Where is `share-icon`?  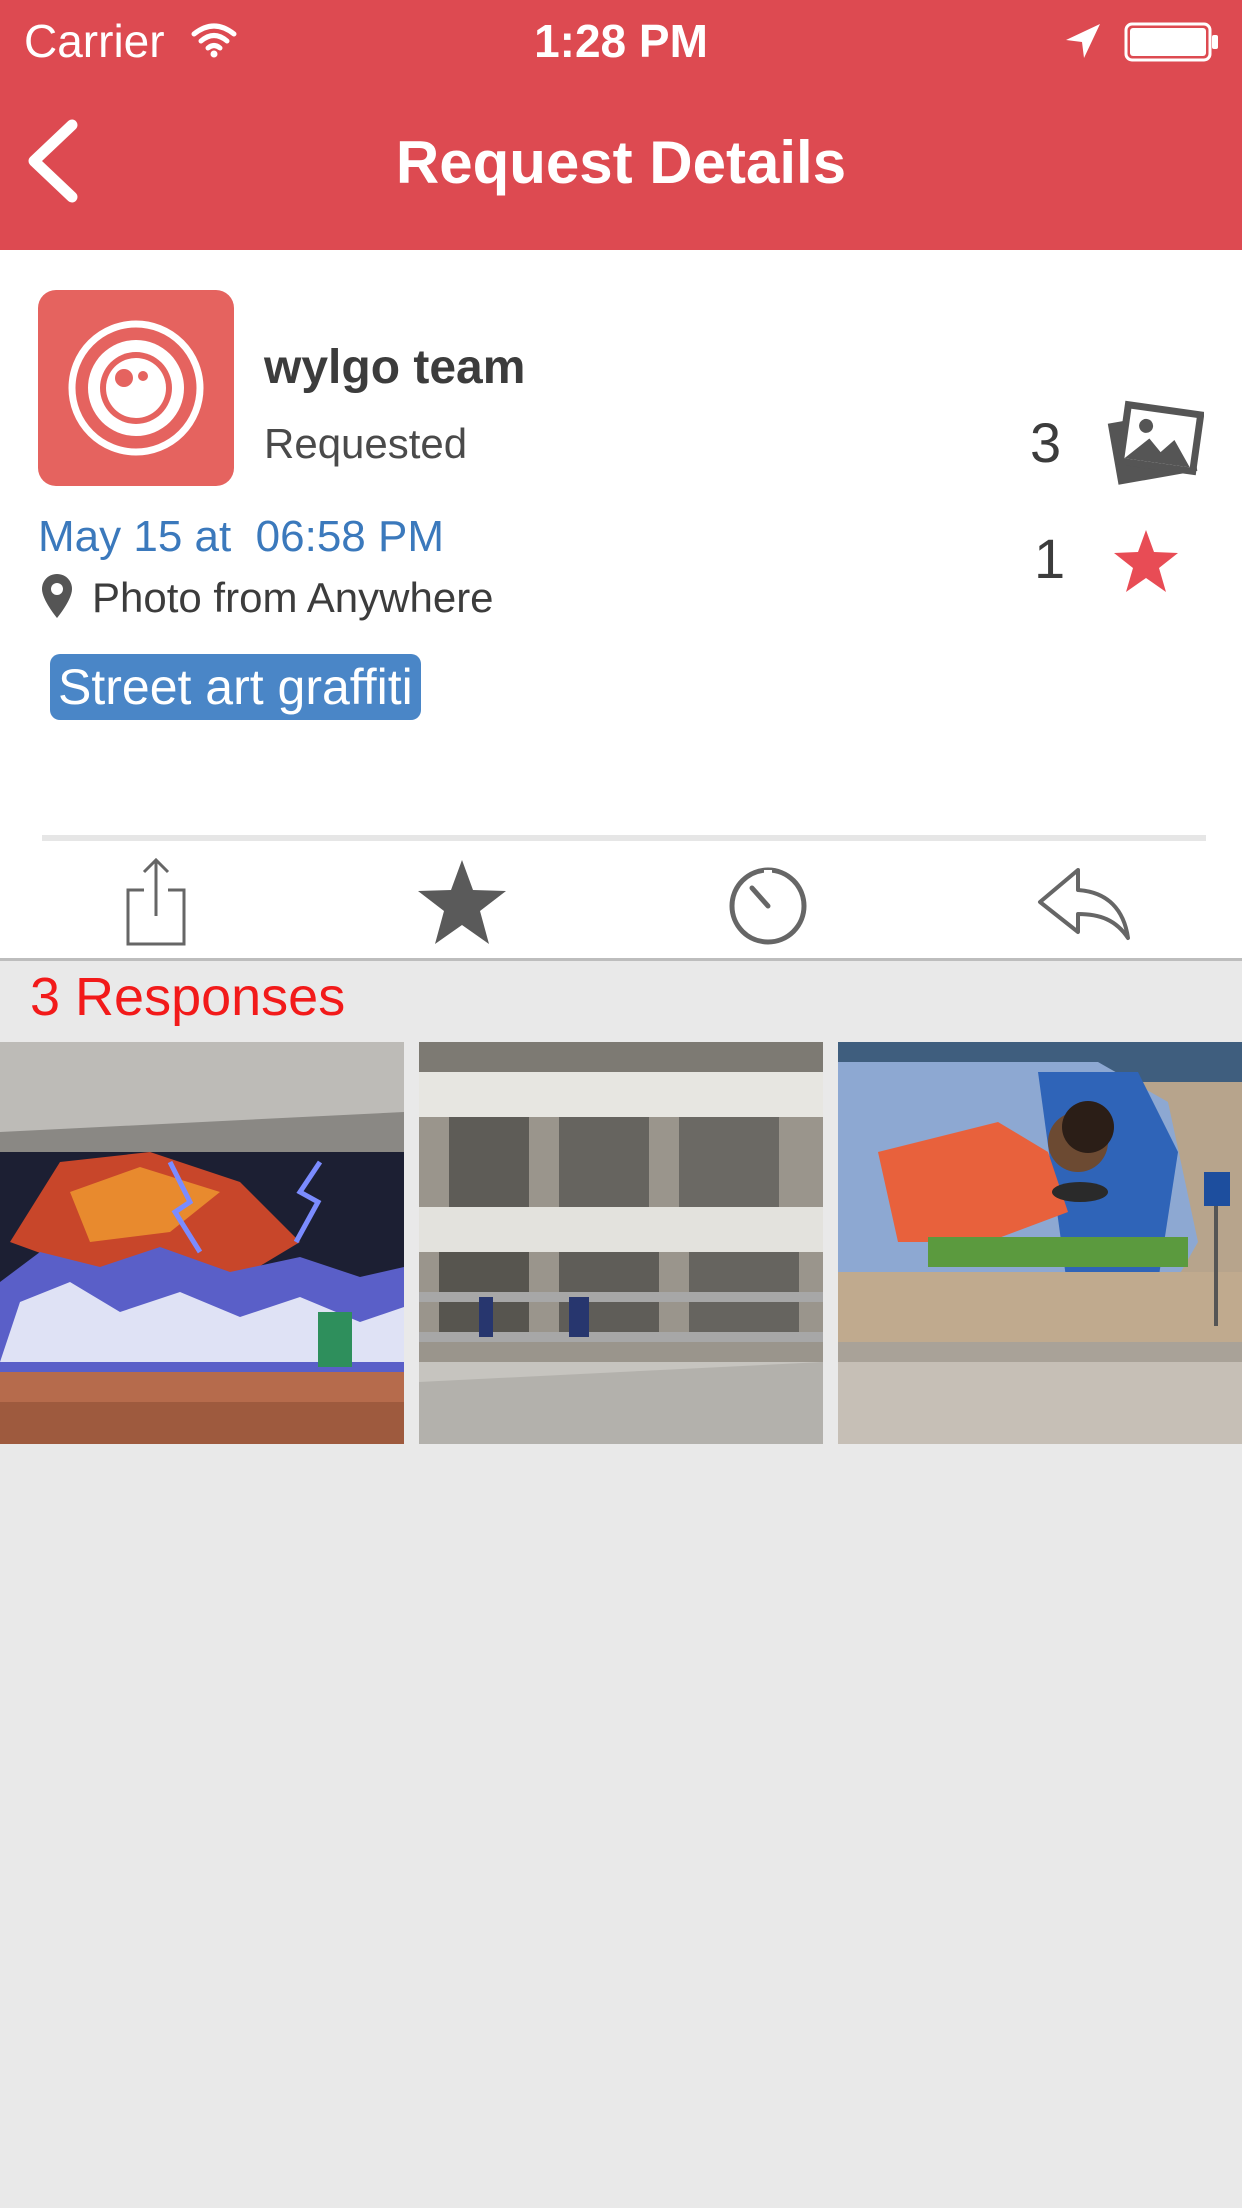
share-icon is located at coordinates (156, 901).